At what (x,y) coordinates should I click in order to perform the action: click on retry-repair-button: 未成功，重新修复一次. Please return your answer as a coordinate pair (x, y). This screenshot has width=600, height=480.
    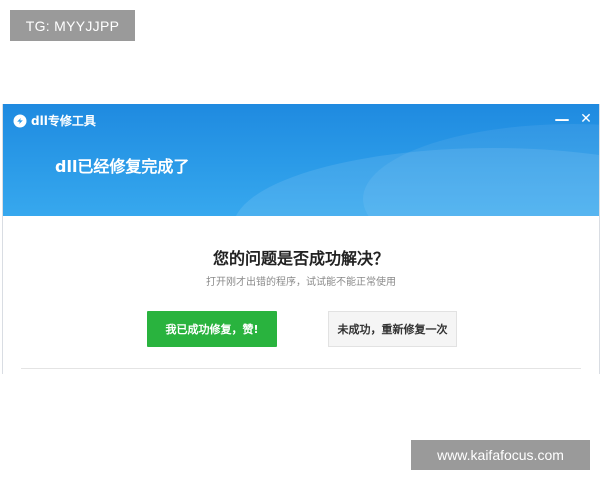
    Looking at the image, I should click on (392, 329).